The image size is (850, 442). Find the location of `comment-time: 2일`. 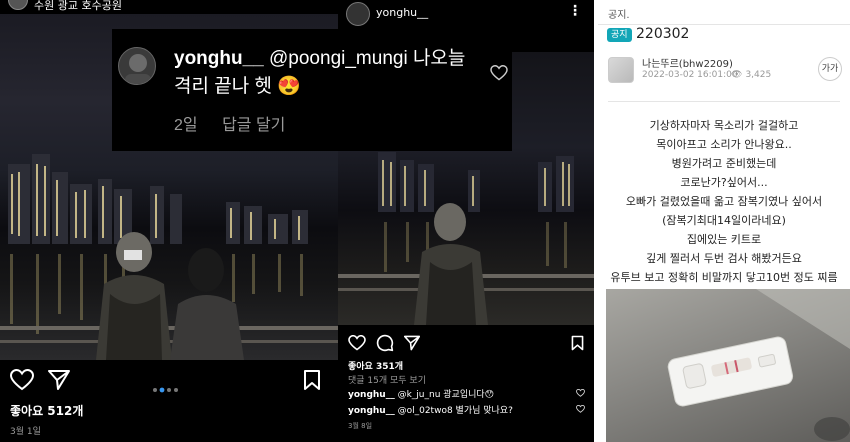

comment-time: 2일 is located at coordinates (186, 125).